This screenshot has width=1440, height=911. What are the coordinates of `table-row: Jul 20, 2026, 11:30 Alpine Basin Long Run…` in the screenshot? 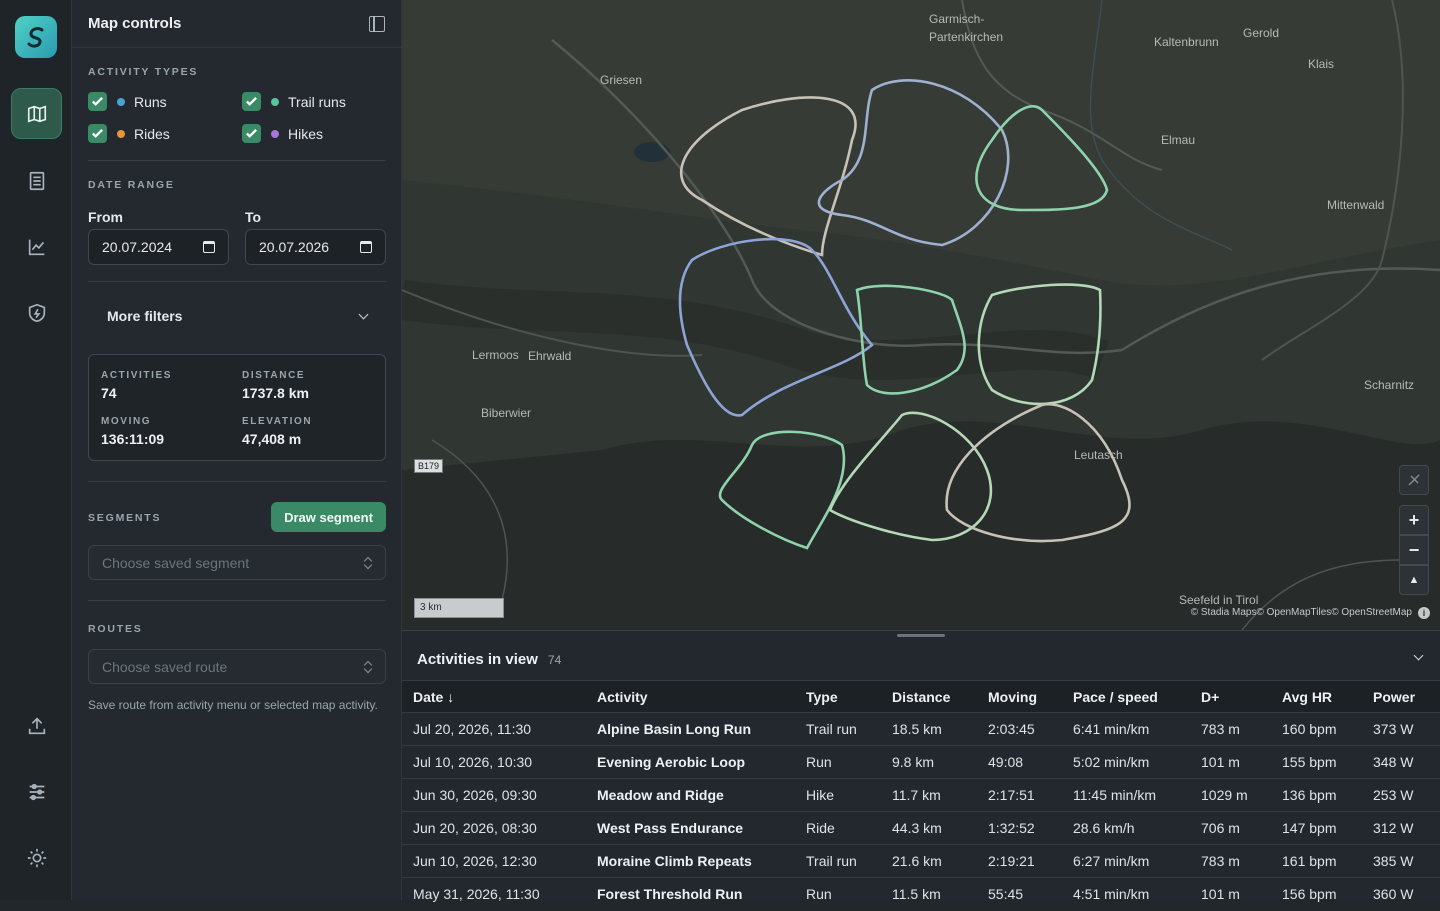 It's located at (921, 729).